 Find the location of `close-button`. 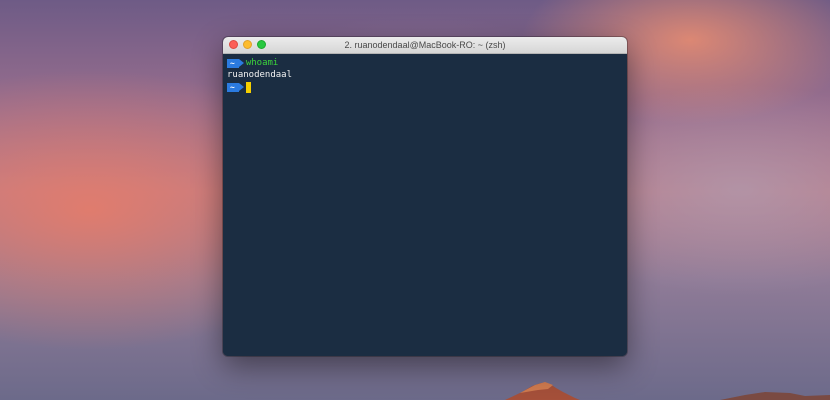

close-button is located at coordinates (233, 44).